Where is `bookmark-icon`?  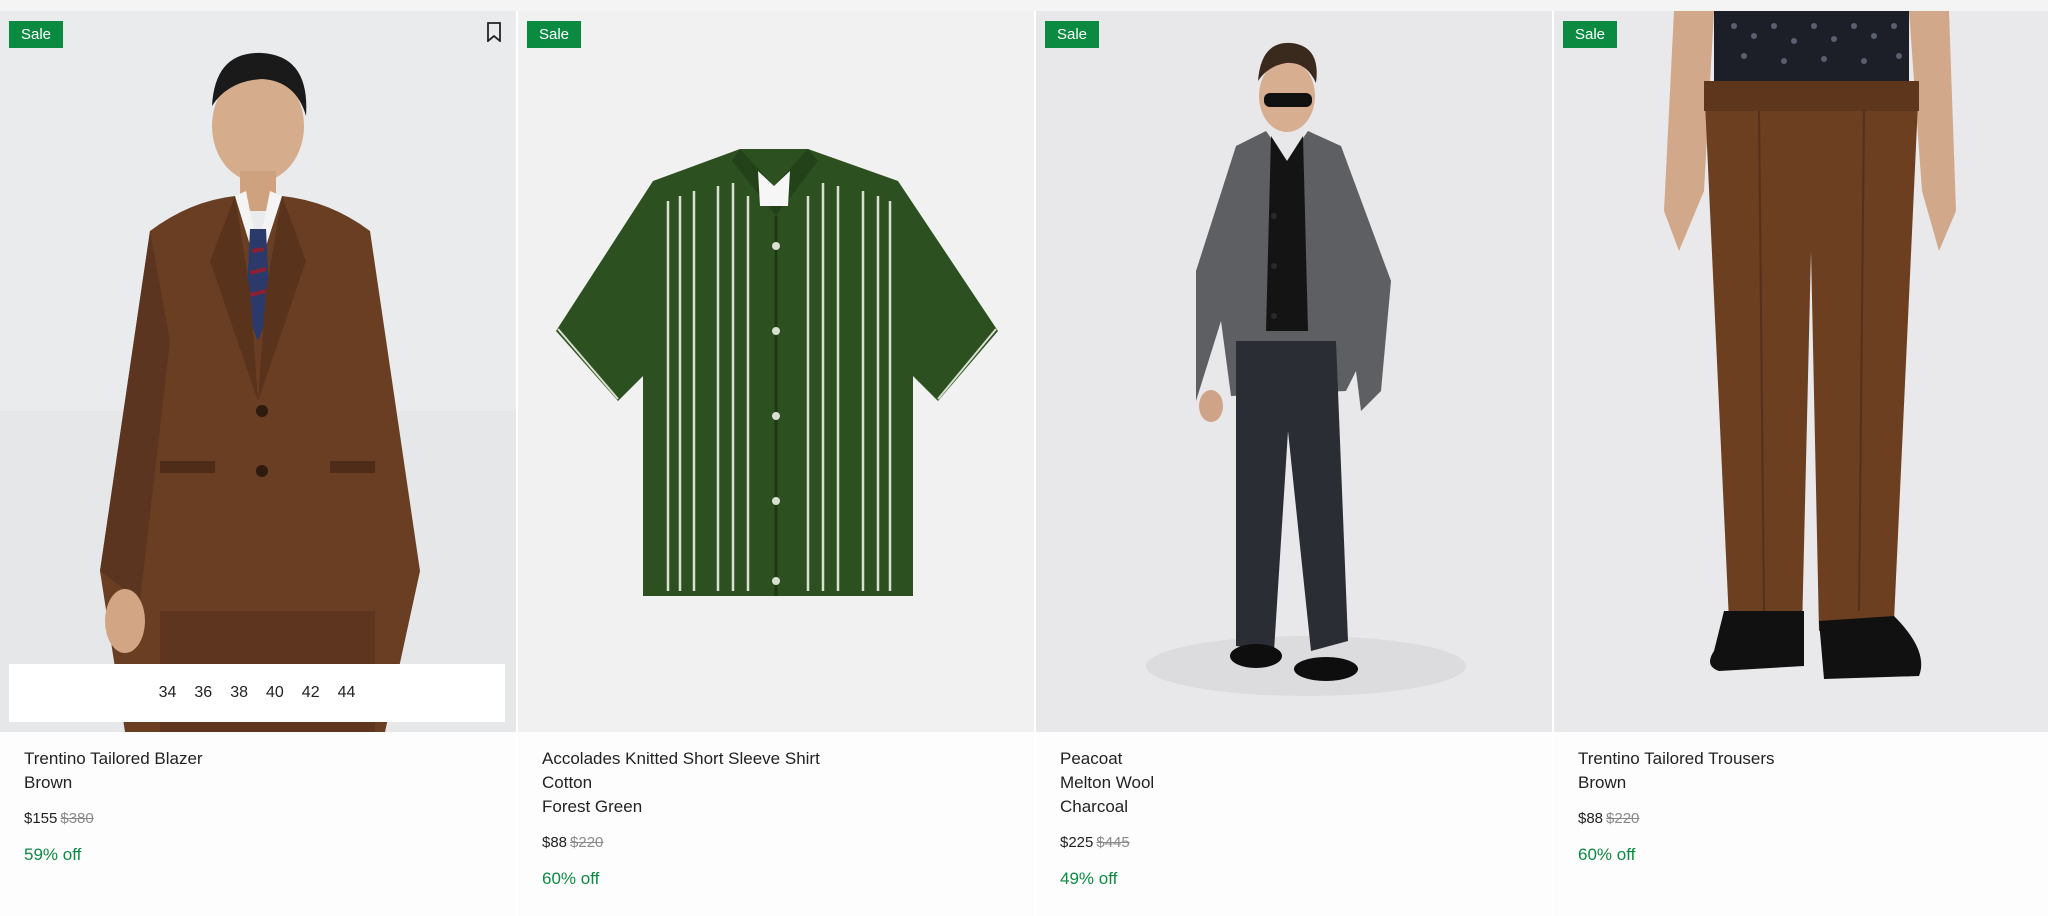 bookmark-icon is located at coordinates (494, 32).